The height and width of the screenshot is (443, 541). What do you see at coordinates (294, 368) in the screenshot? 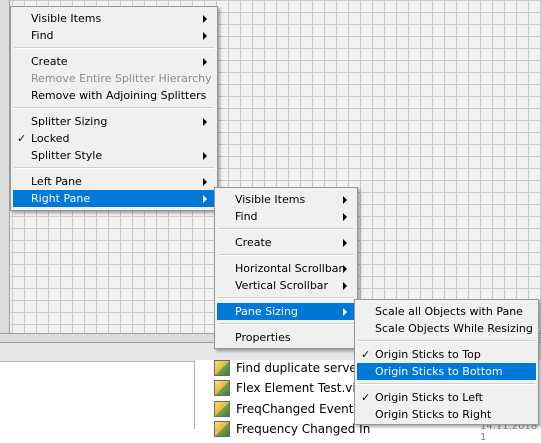
I see `list-item: Find duplicate server.vi` at bounding box center [294, 368].